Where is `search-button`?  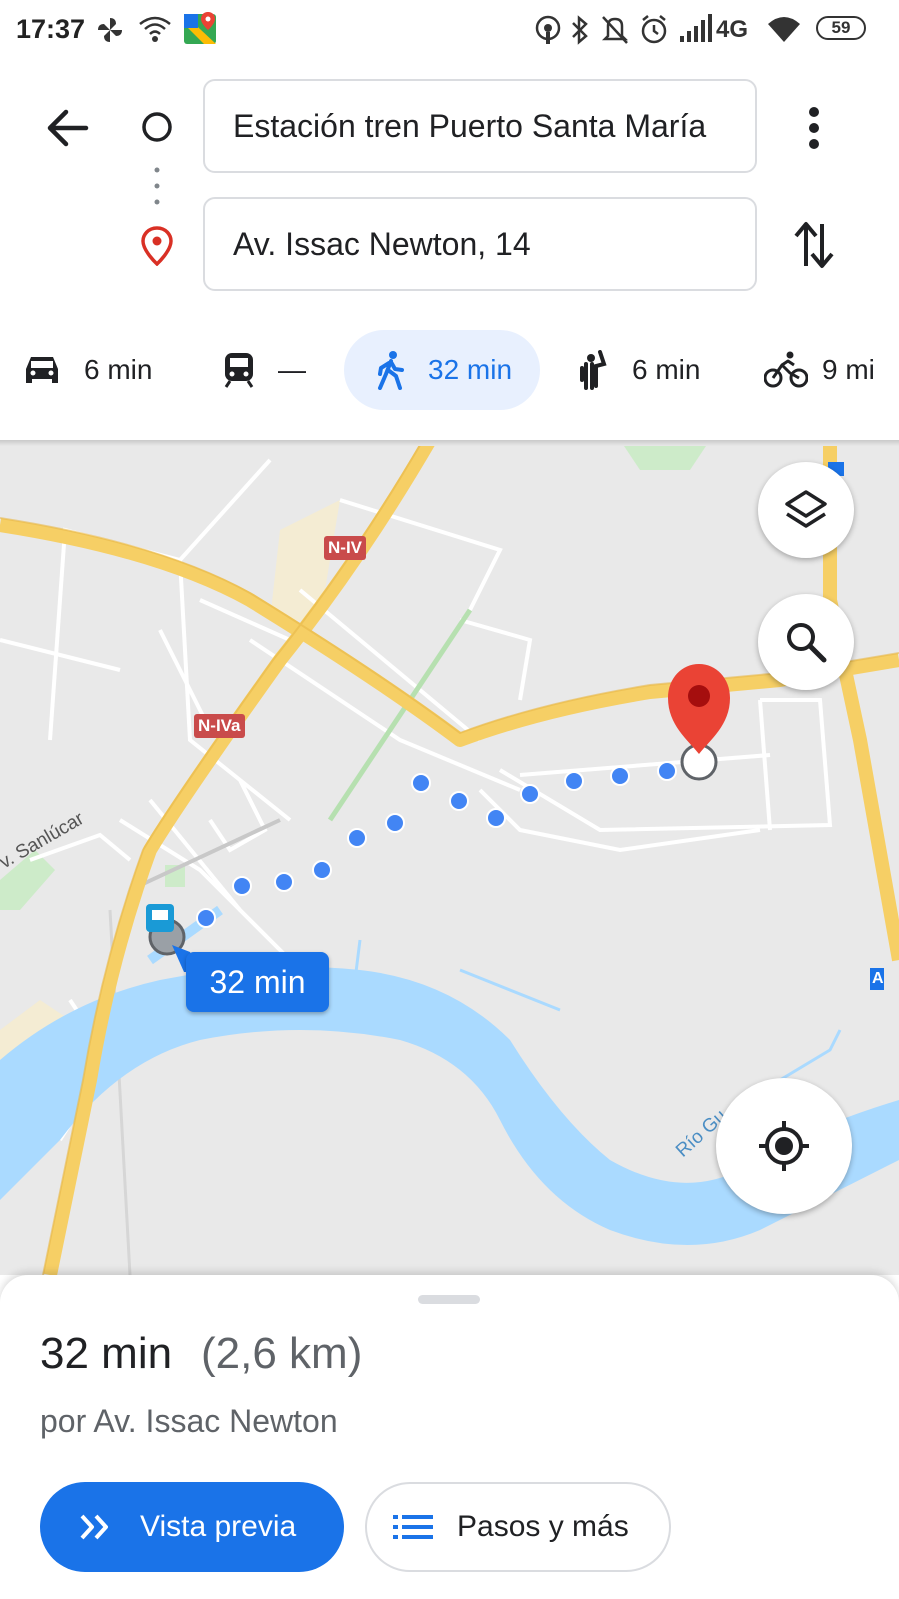 search-button is located at coordinates (806, 642).